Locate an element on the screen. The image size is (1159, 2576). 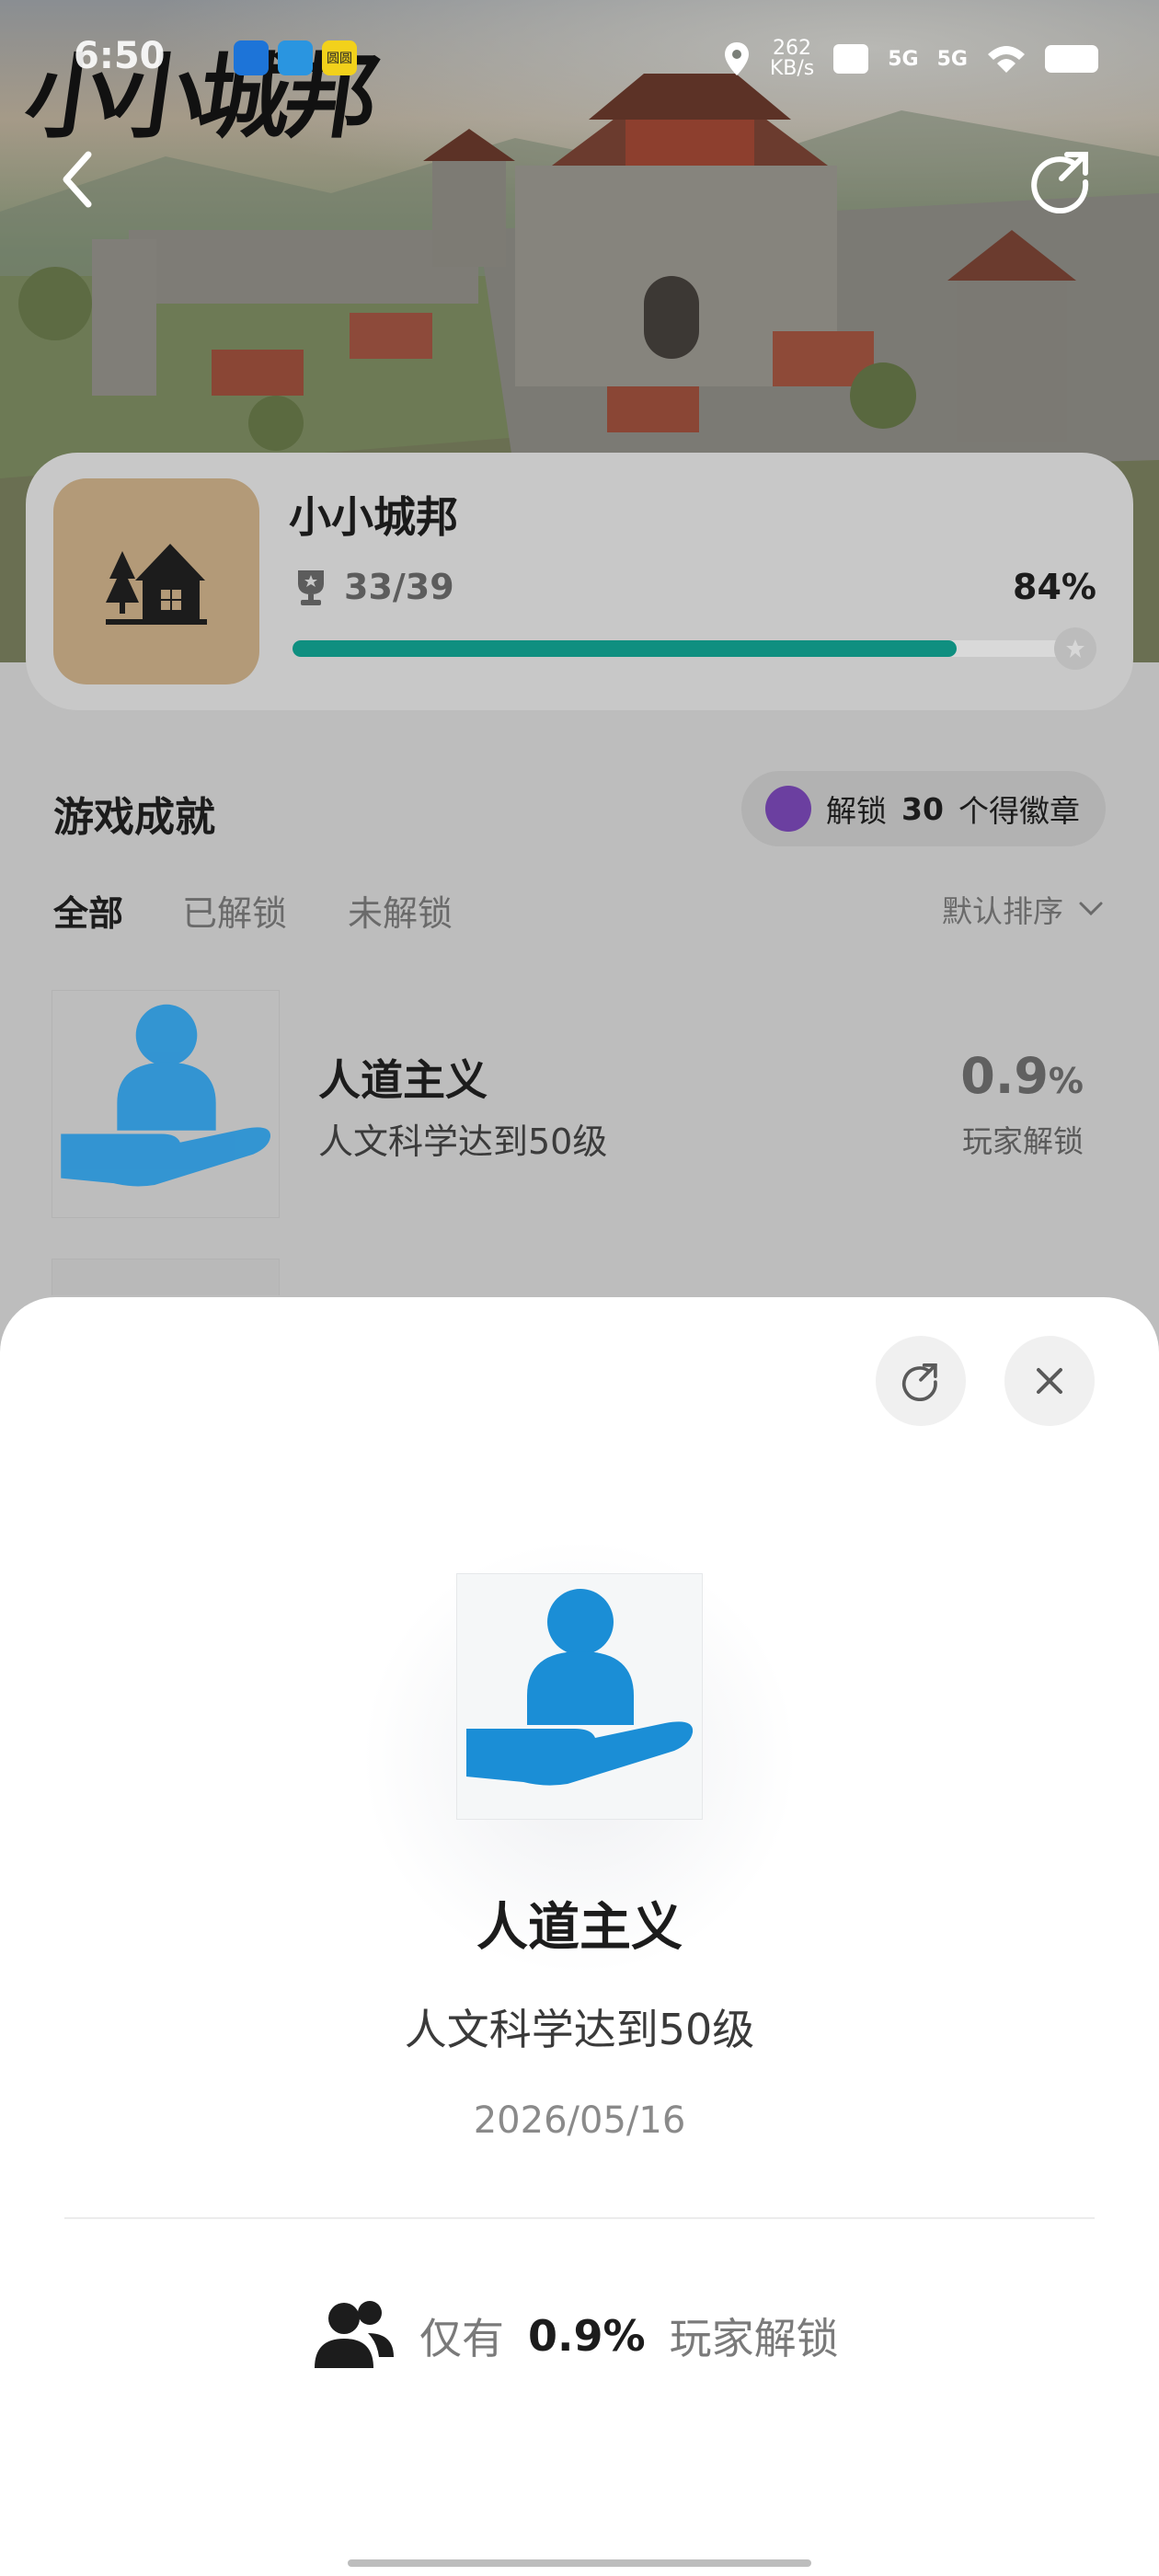
divider is located at coordinates (579, 2218).